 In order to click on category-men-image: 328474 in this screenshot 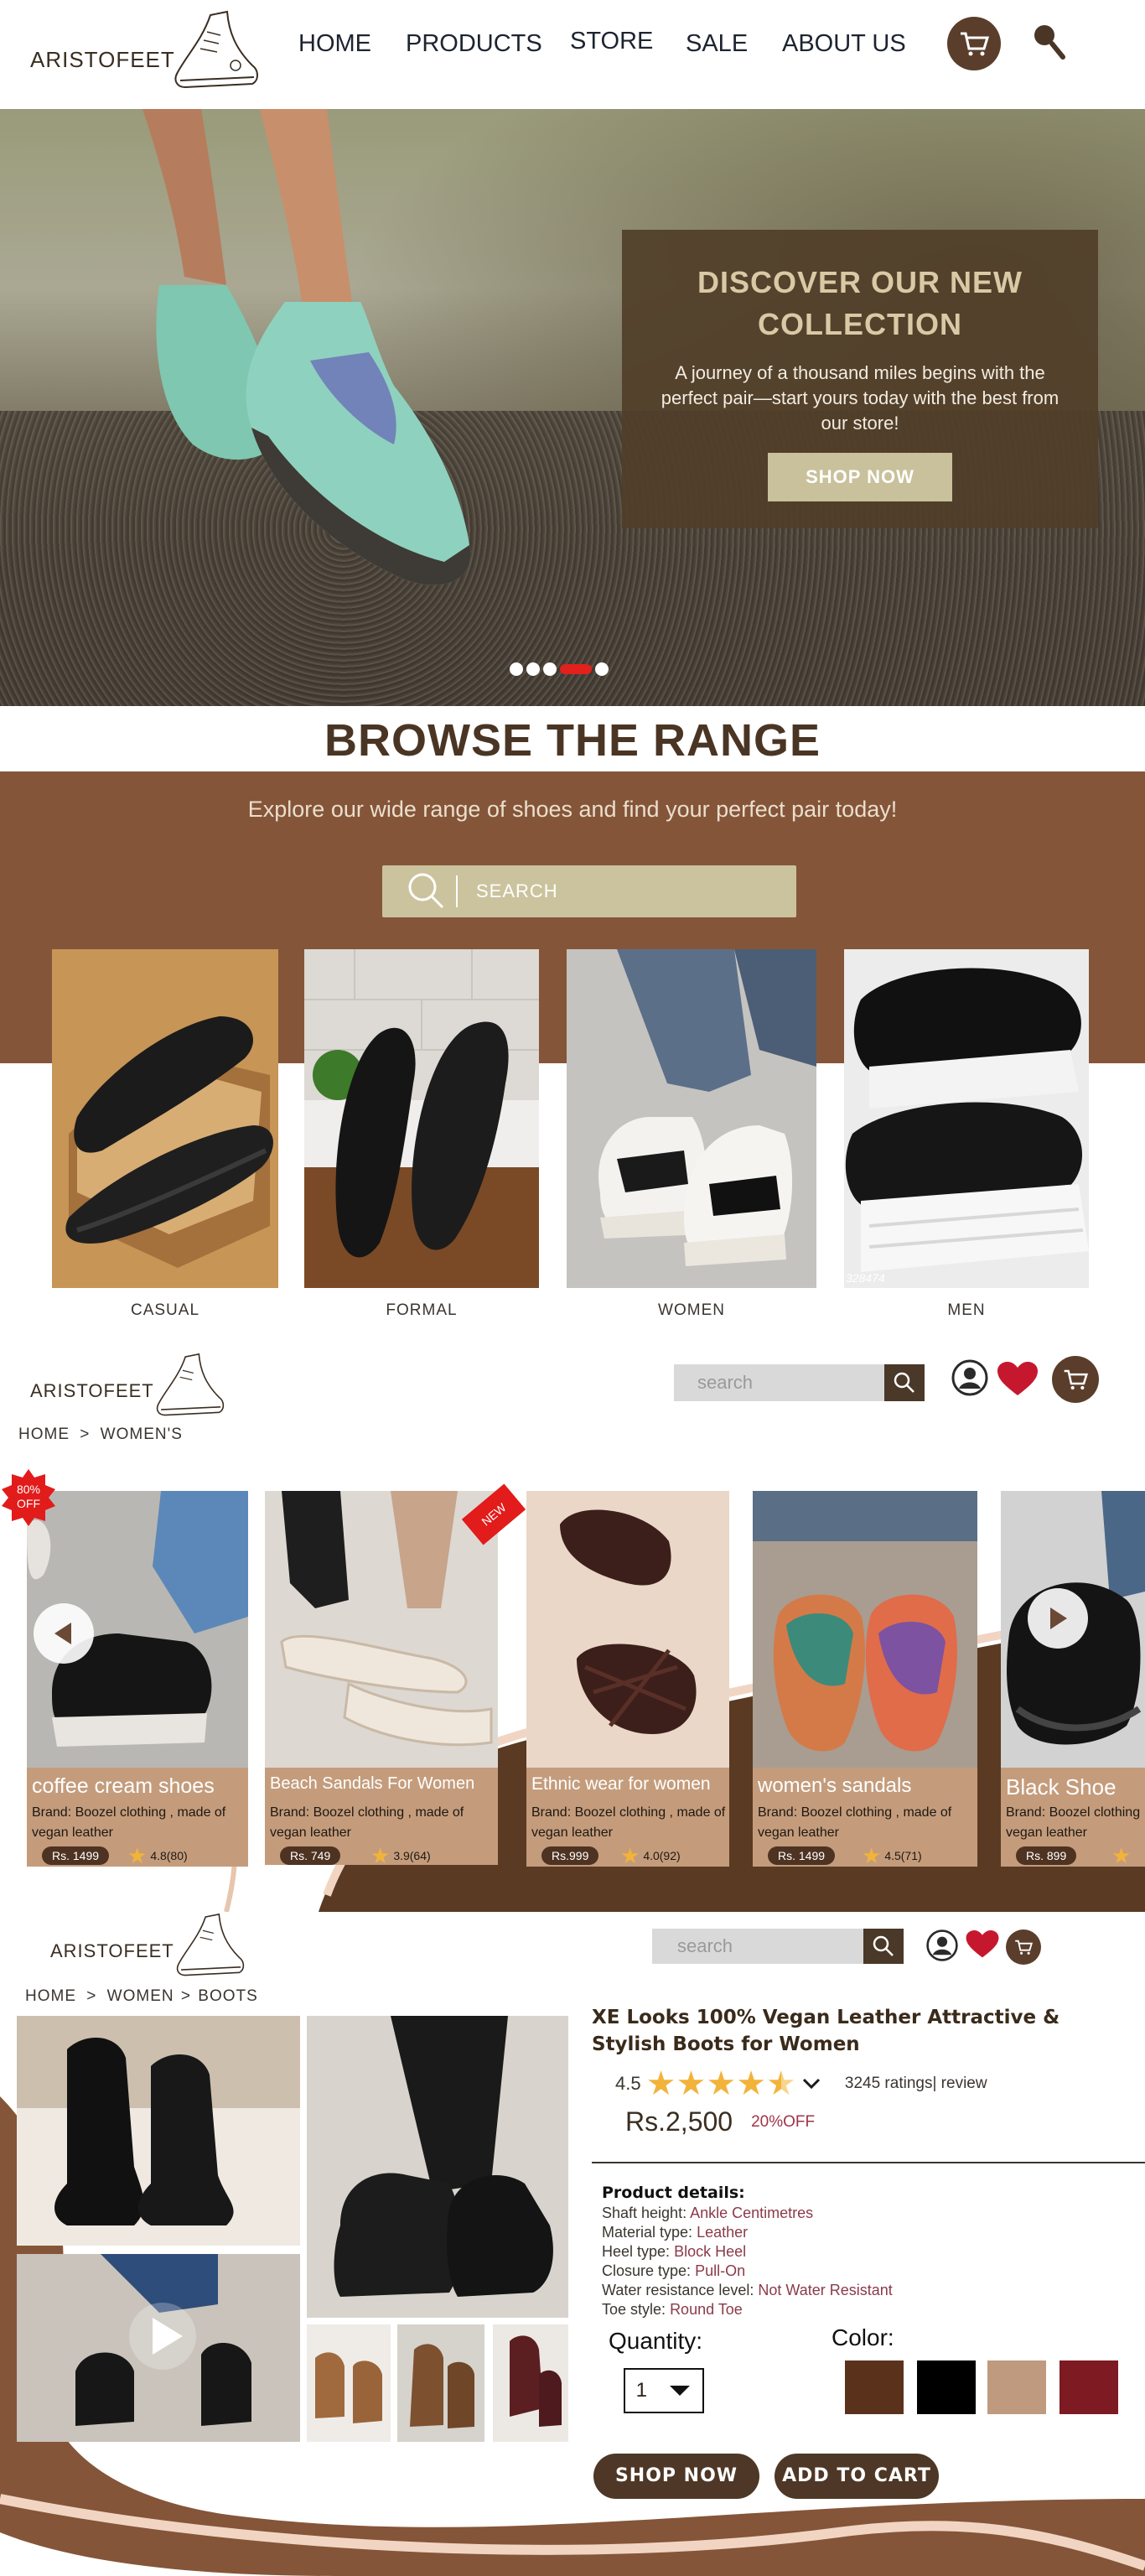, I will do `click(967, 1118)`.